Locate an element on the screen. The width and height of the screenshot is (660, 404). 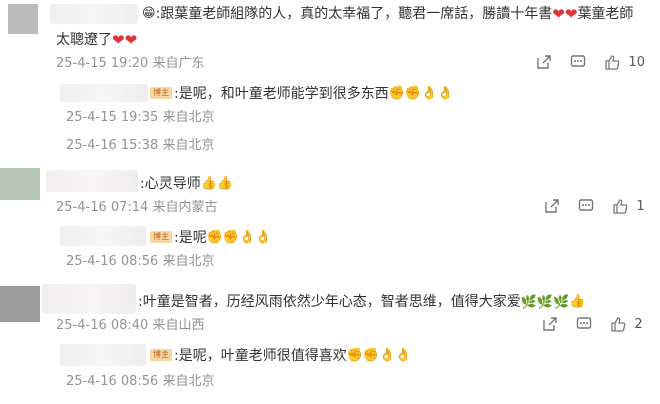
reply-date: 25-4-16 15:38 is located at coordinates (112, 145).